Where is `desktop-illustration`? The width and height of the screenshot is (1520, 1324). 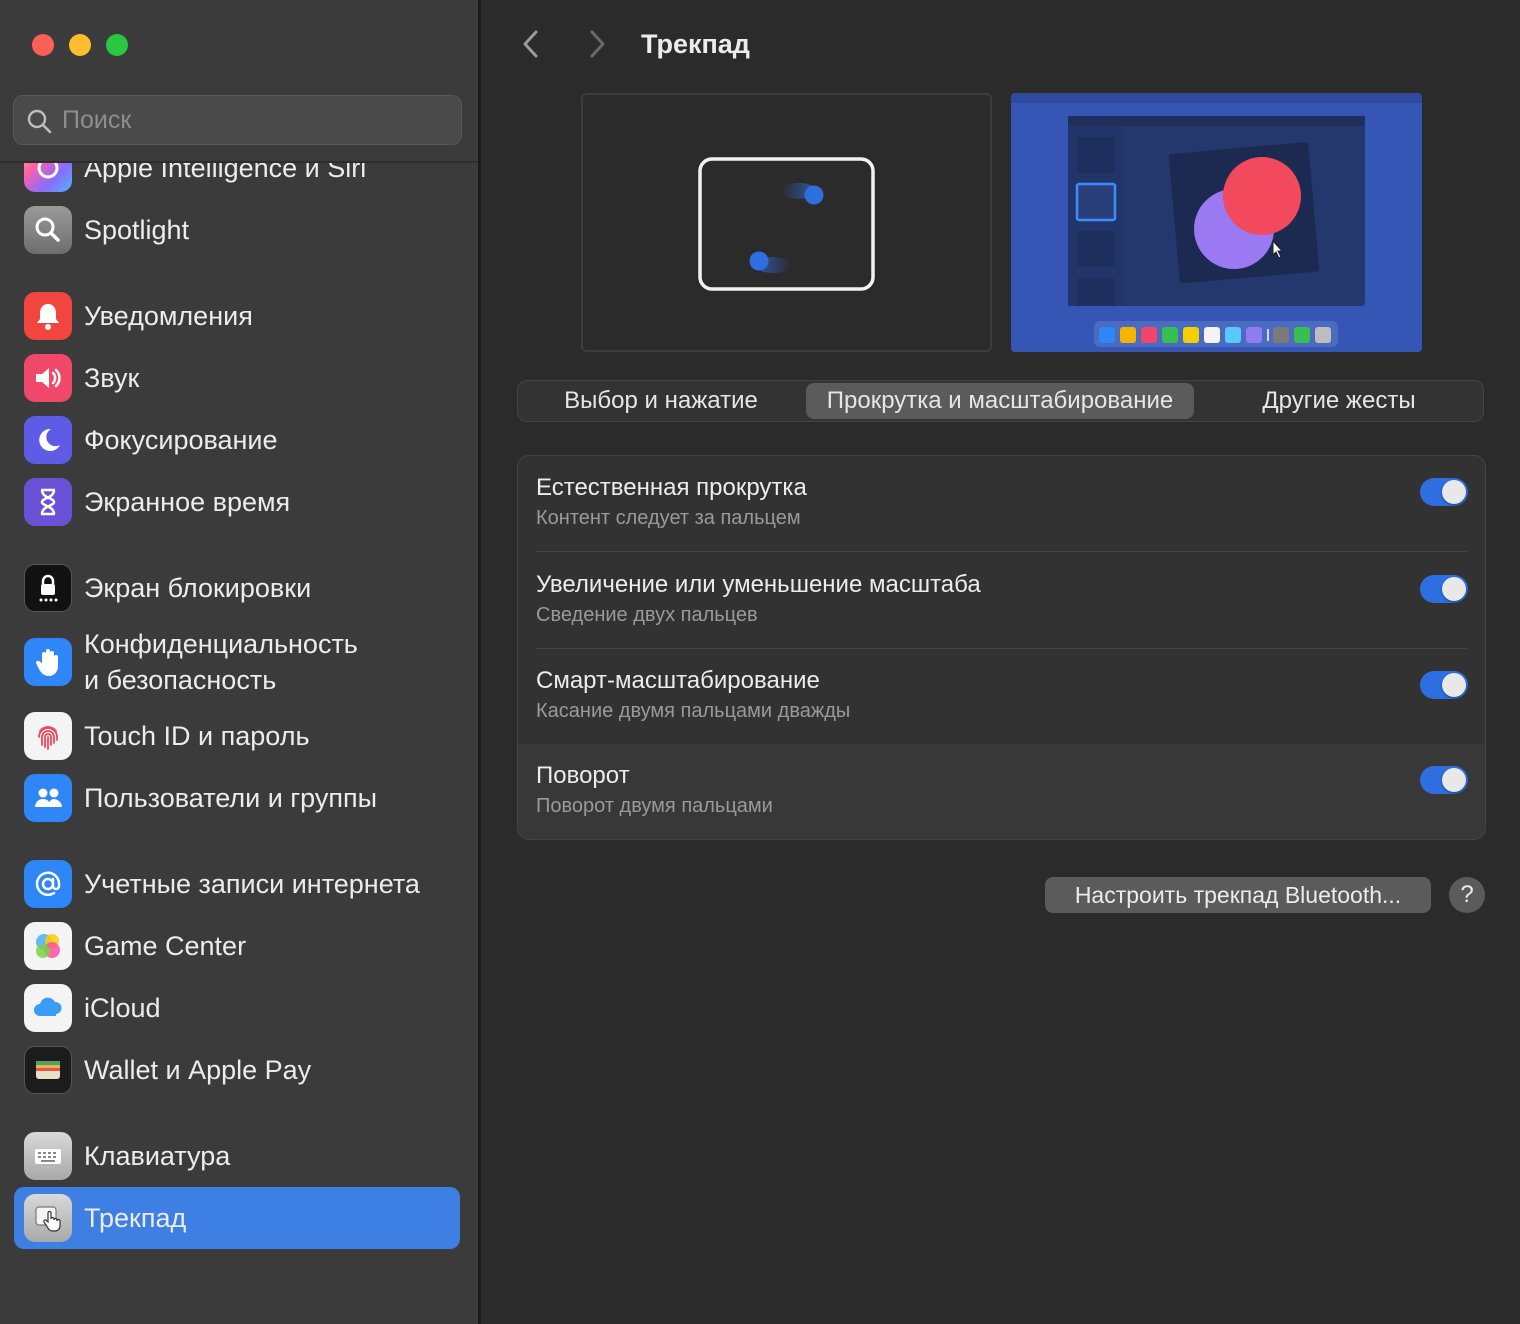
desktop-illustration is located at coordinates (1216, 222).